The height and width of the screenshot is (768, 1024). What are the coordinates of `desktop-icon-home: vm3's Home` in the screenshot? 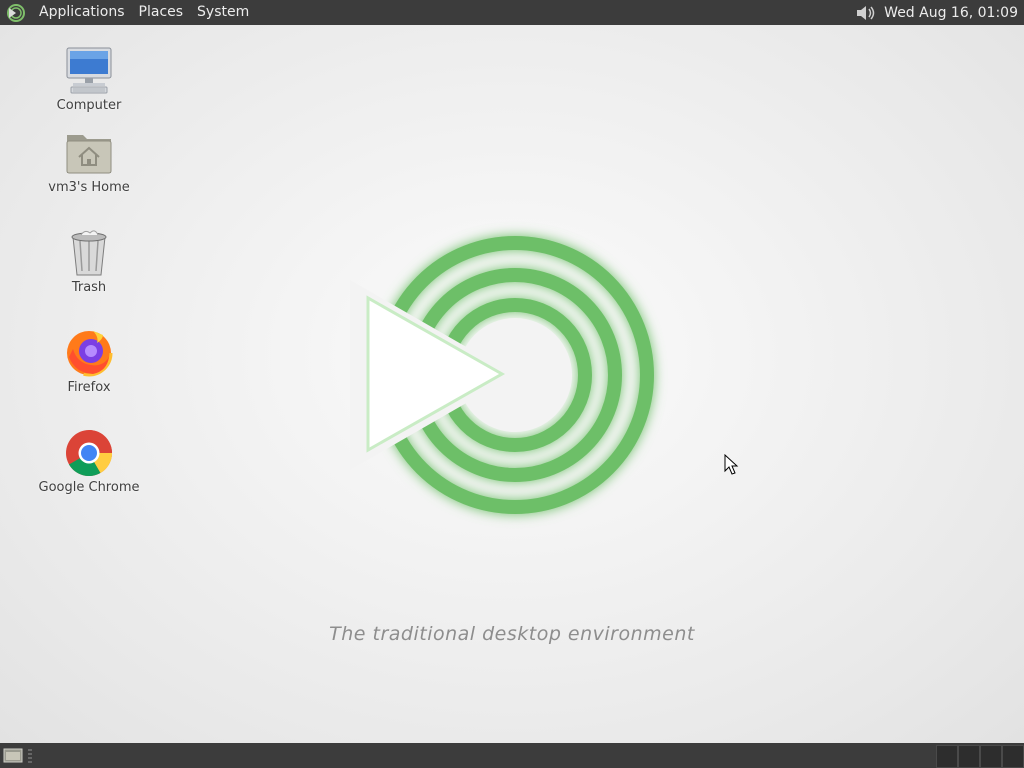 It's located at (89, 161).